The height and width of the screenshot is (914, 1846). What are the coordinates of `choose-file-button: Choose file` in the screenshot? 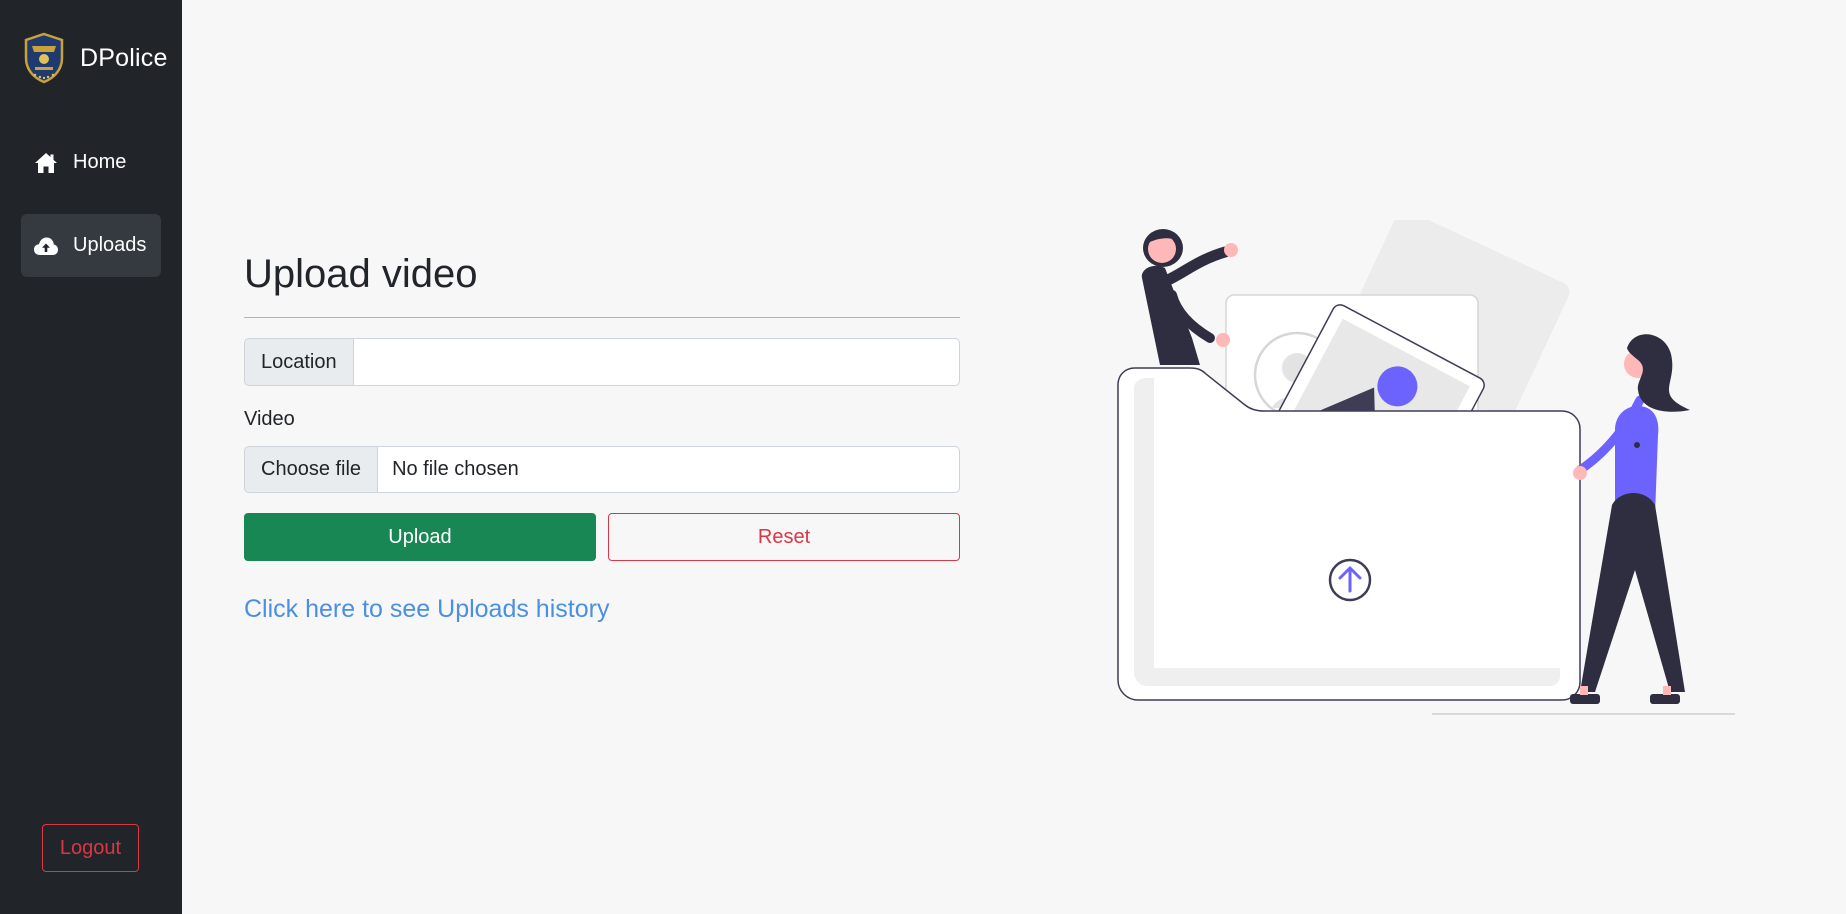 It's located at (311, 469).